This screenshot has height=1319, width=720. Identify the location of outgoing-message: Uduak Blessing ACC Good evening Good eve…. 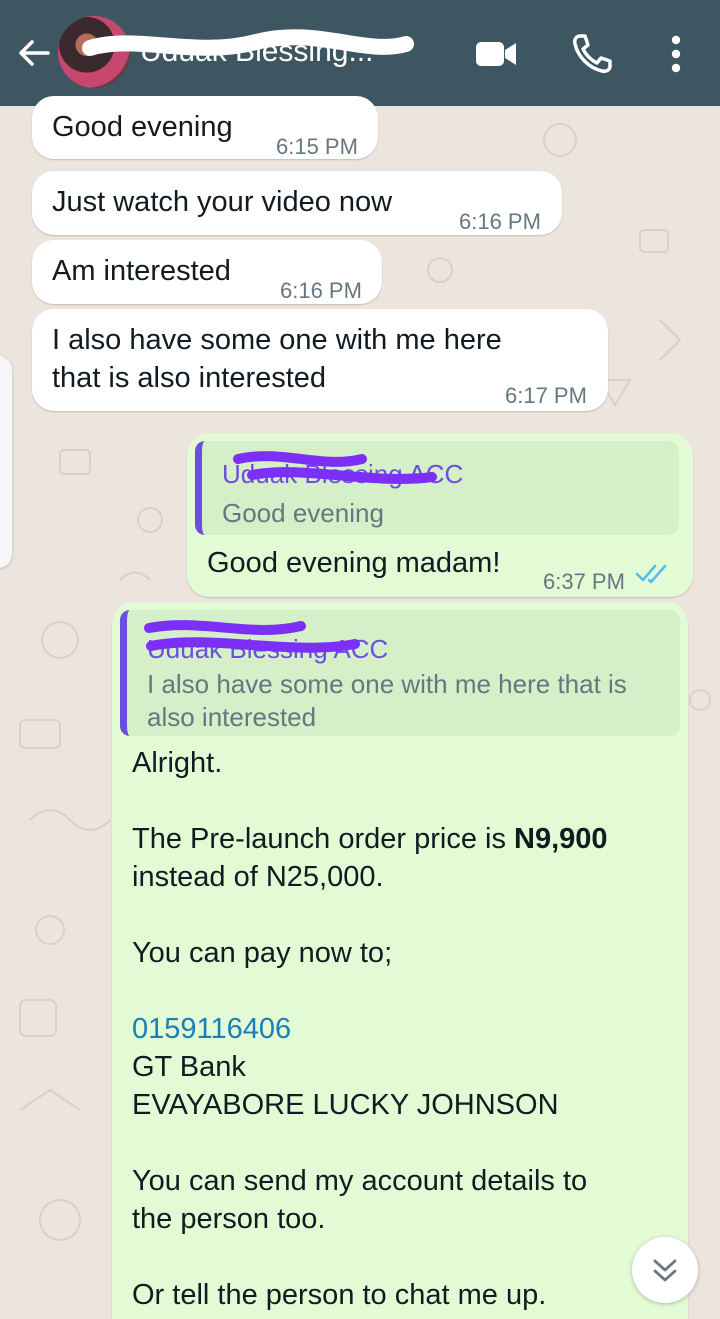
(440, 515).